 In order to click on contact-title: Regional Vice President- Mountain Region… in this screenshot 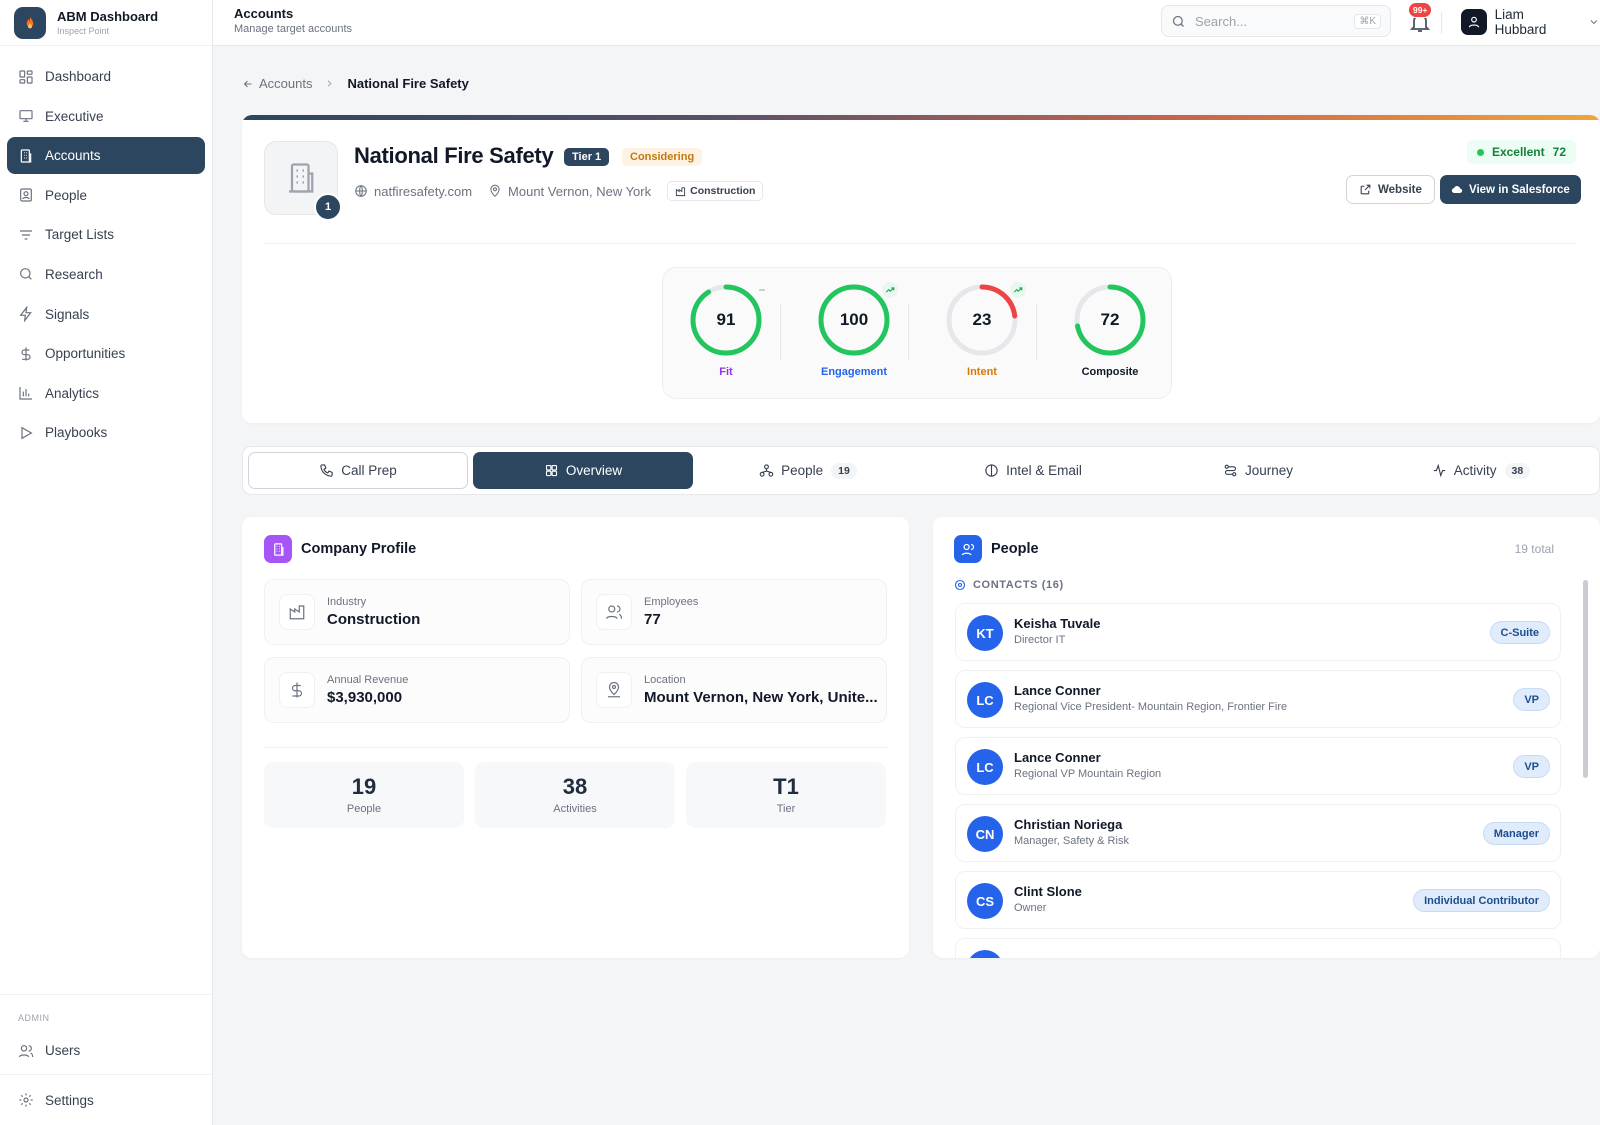, I will do `click(1151, 707)`.